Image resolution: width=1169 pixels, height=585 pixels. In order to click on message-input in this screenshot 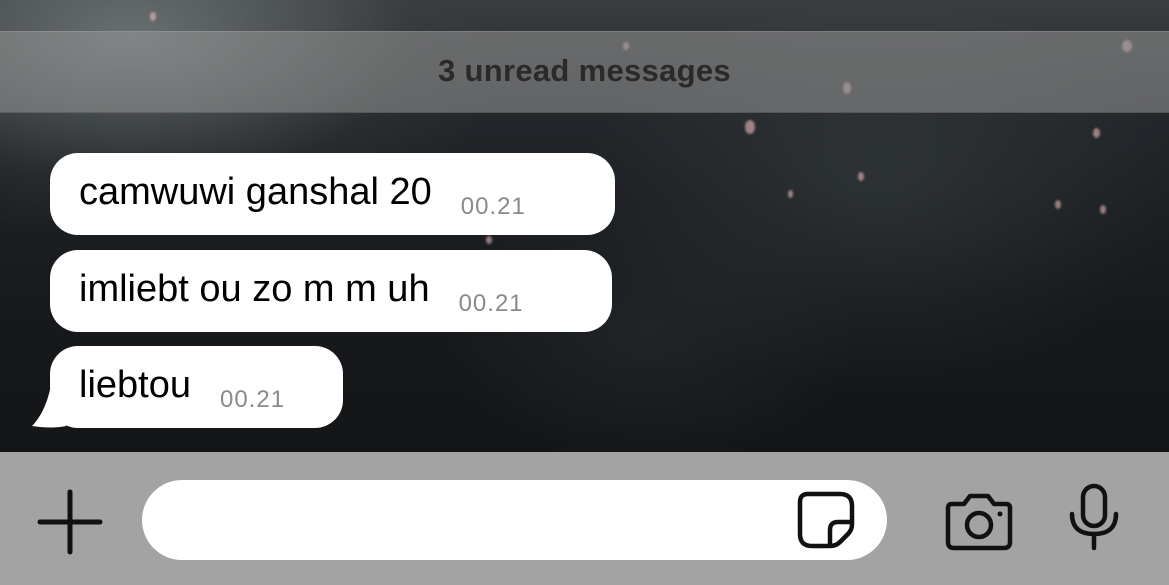, I will do `click(514, 520)`.